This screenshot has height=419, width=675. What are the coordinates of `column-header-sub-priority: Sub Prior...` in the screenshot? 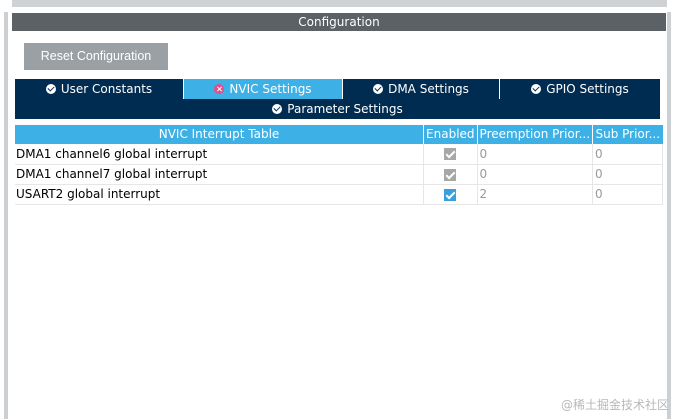 It's located at (627, 134).